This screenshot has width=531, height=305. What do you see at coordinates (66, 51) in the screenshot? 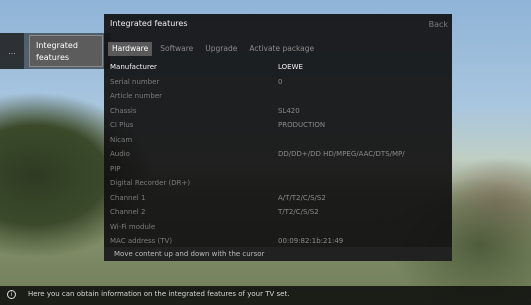
I see `context-menu-item-integrated-features: Integrated features` at bounding box center [66, 51].